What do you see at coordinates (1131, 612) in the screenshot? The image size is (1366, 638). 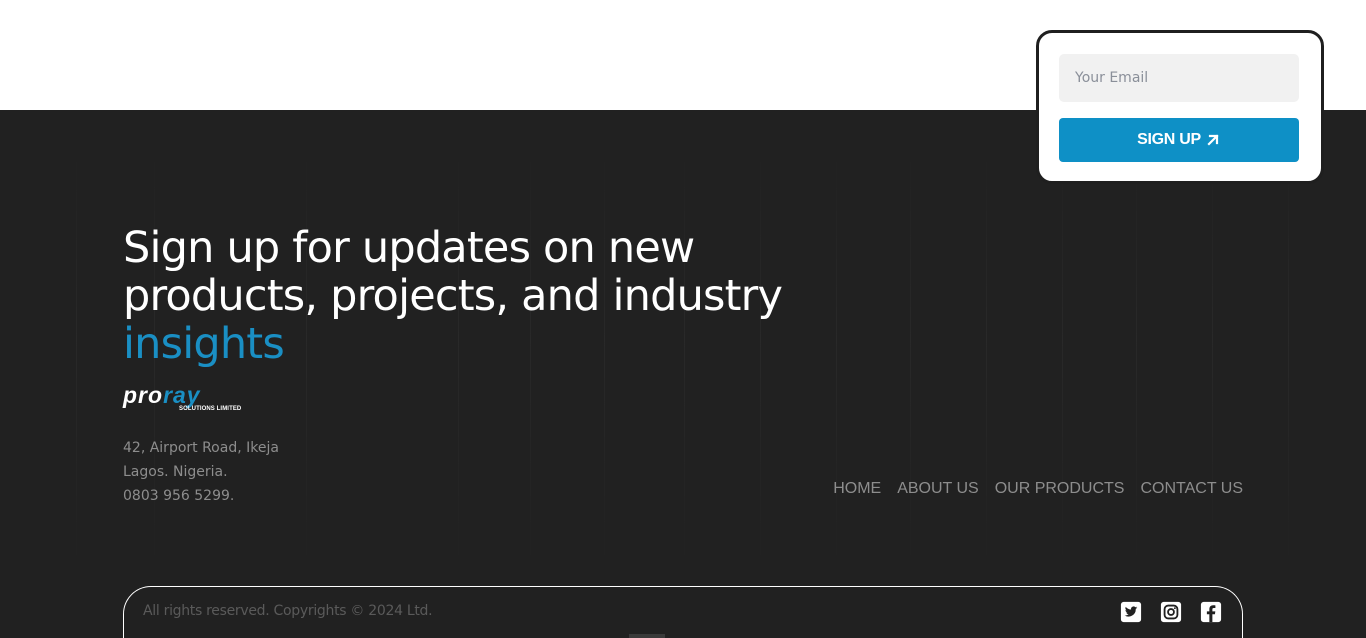 I see `twitter-icon` at bounding box center [1131, 612].